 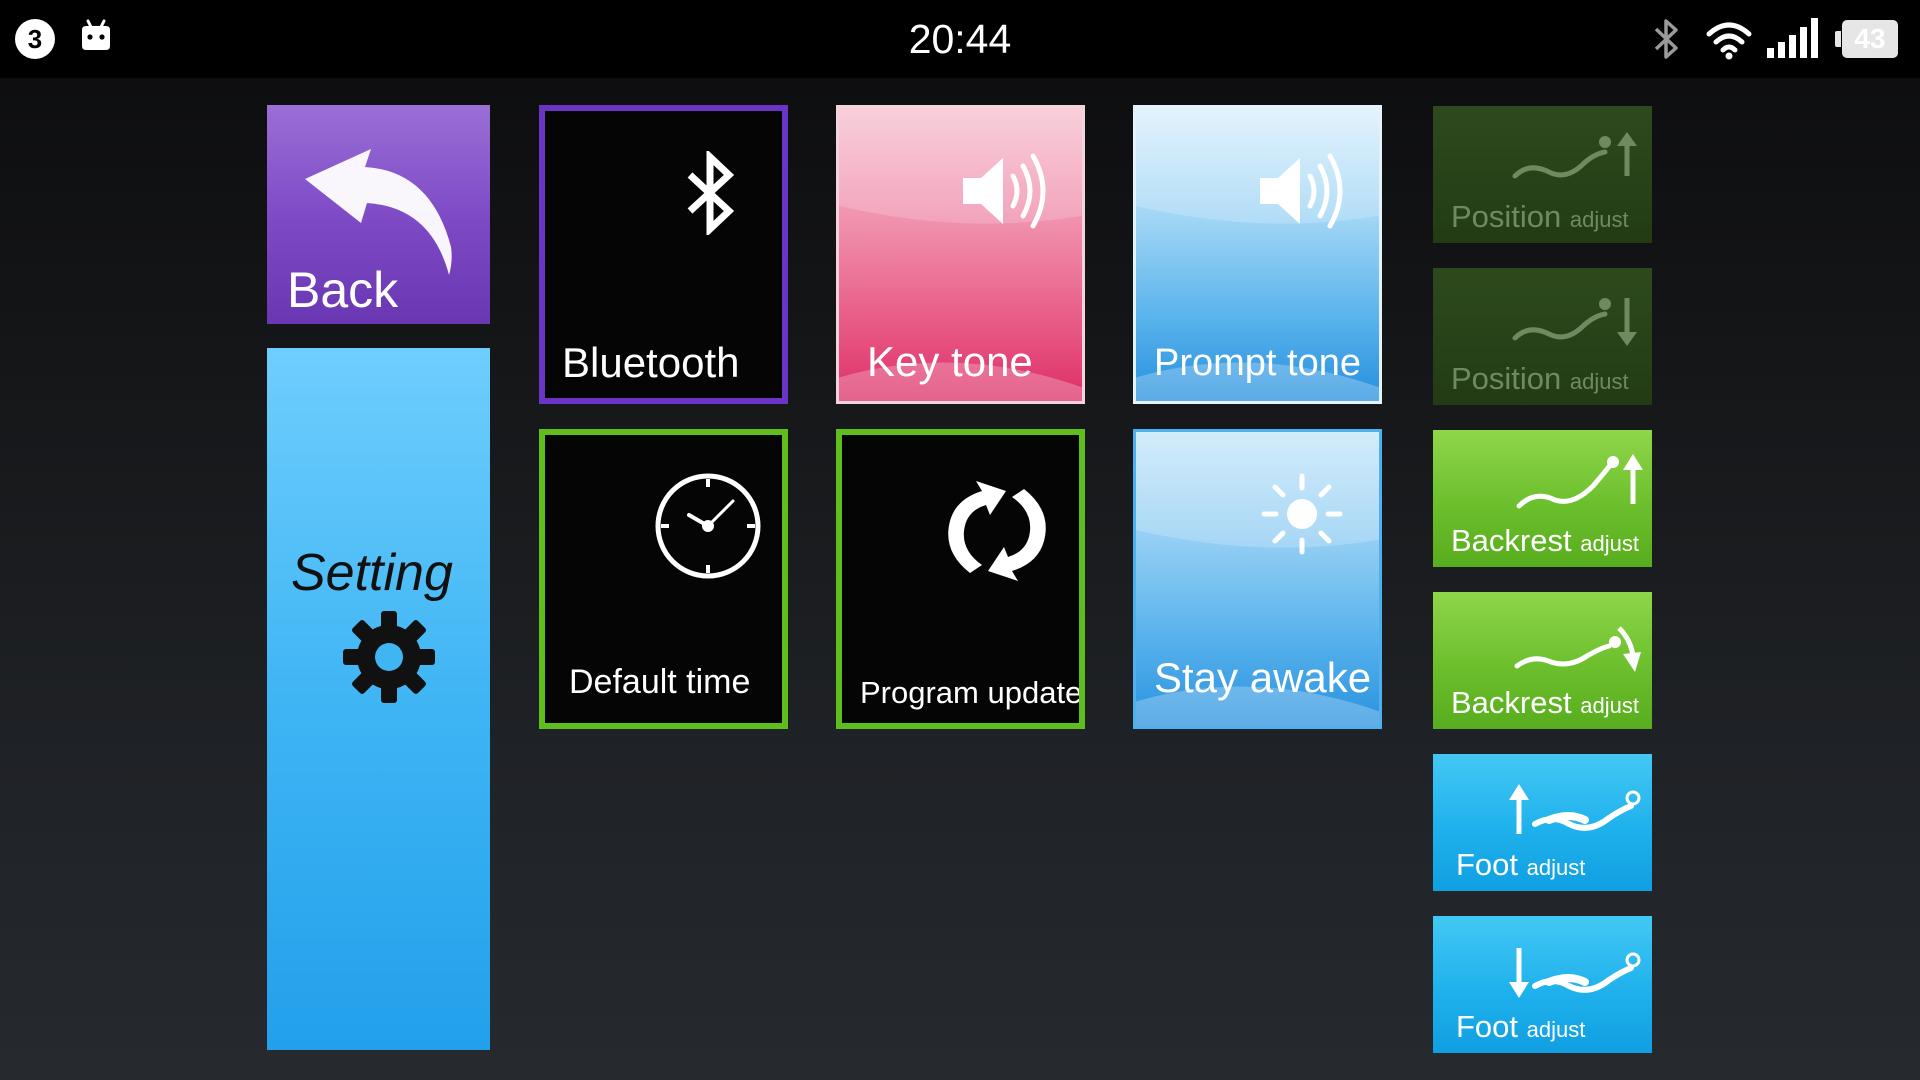 I want to click on back-arrow-icon, so click(x=378, y=212).